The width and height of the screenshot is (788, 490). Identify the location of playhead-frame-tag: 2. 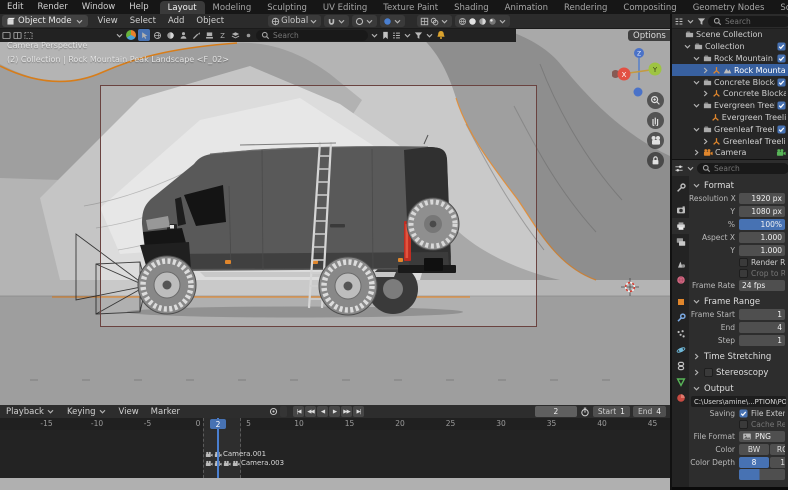
(218, 424).